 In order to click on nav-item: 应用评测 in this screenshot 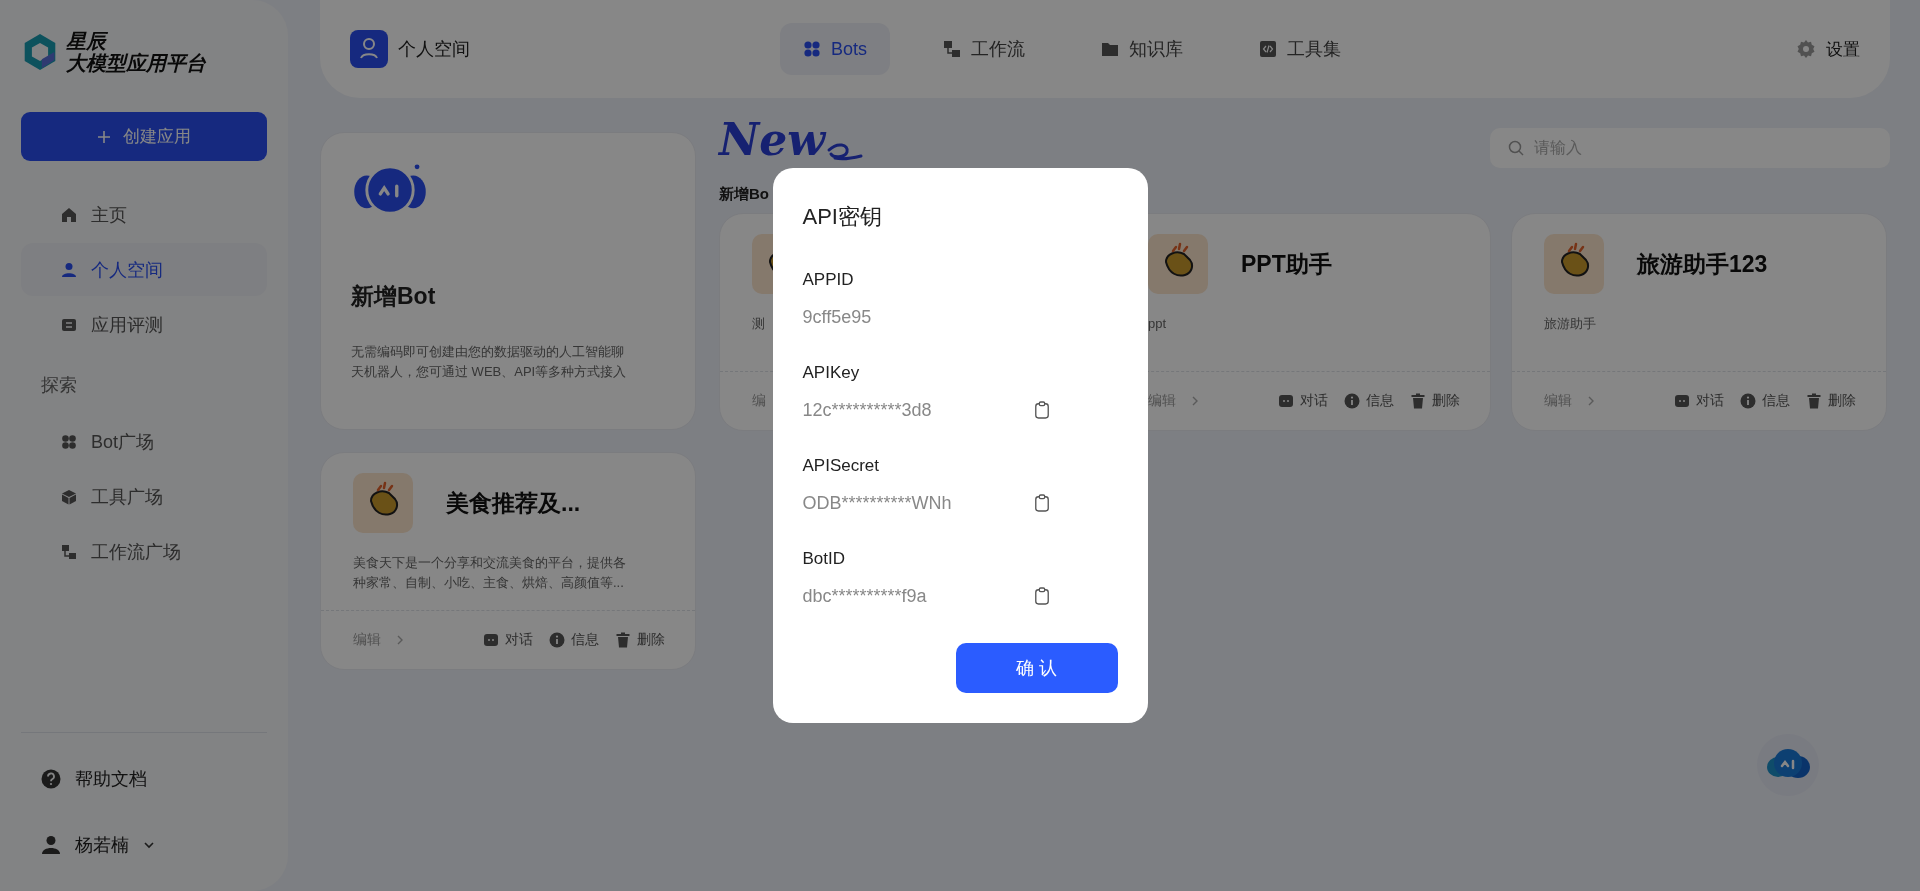, I will do `click(144, 324)`.